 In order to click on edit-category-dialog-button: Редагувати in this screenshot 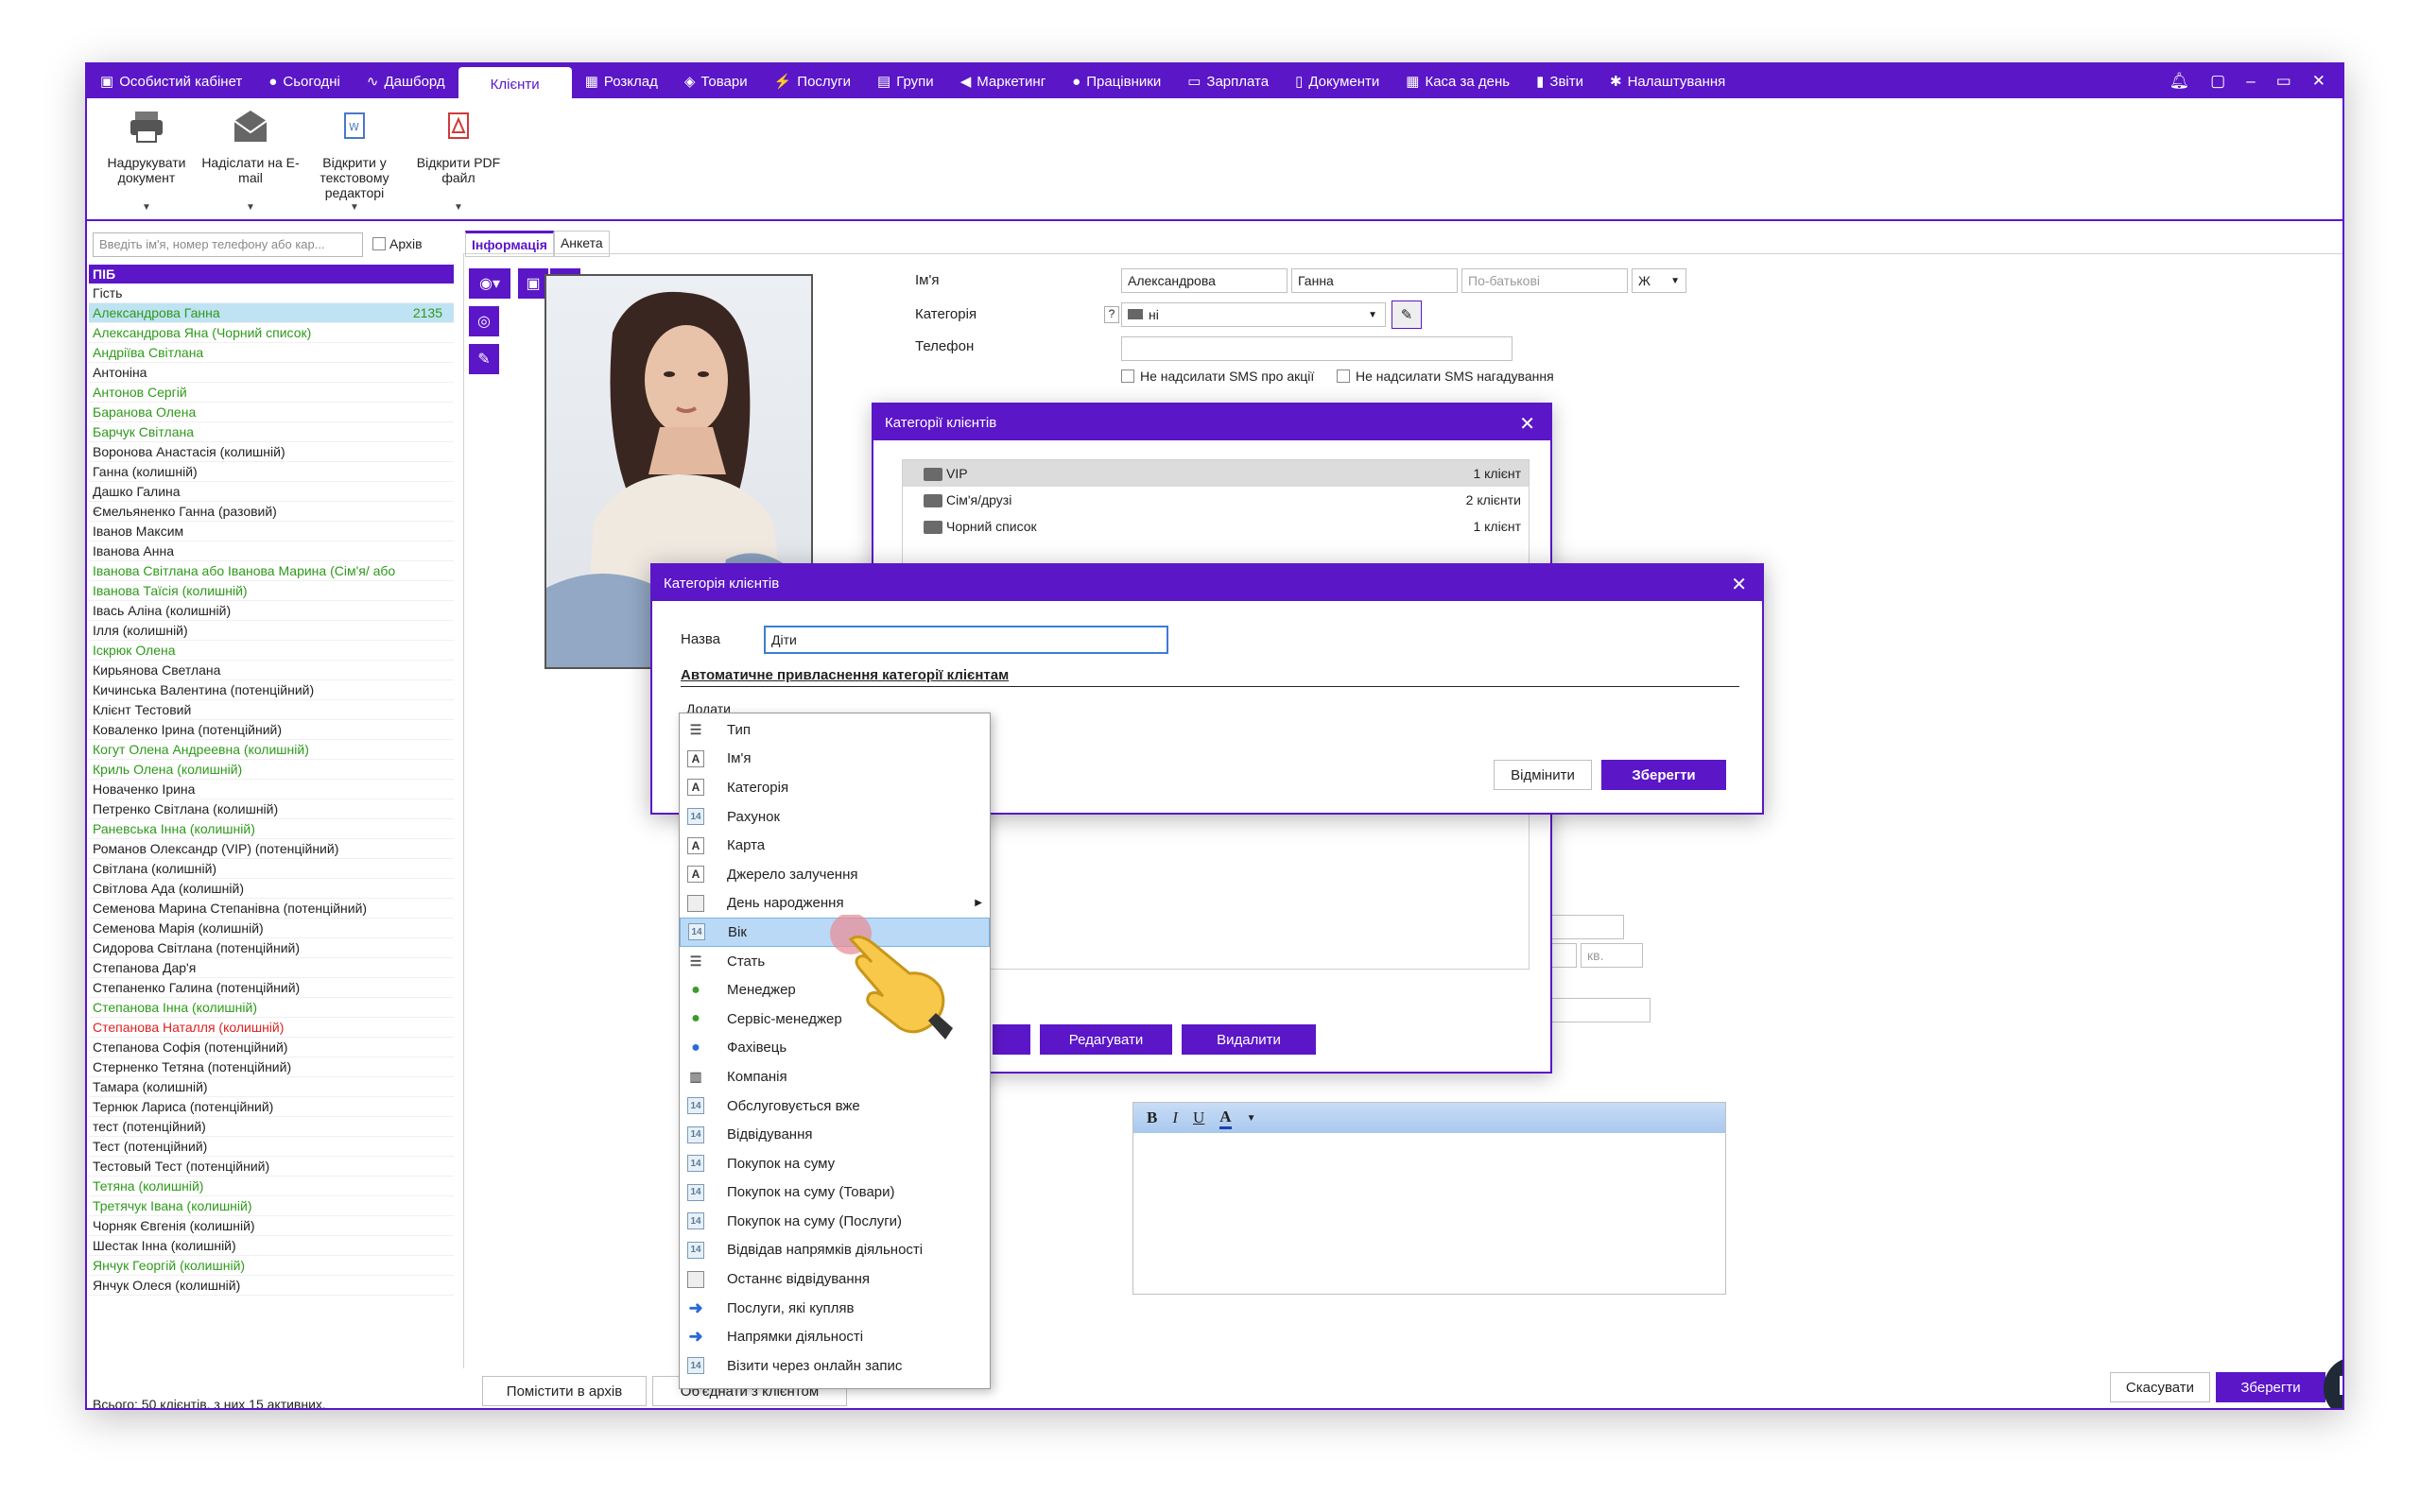, I will do `click(1106, 1039)`.